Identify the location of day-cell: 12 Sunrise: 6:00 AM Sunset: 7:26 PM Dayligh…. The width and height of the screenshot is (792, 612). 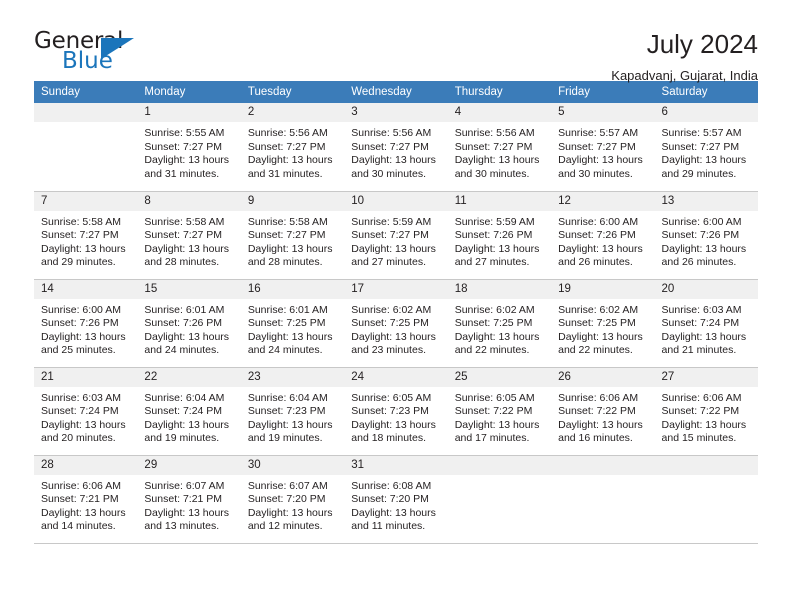
(603, 235).